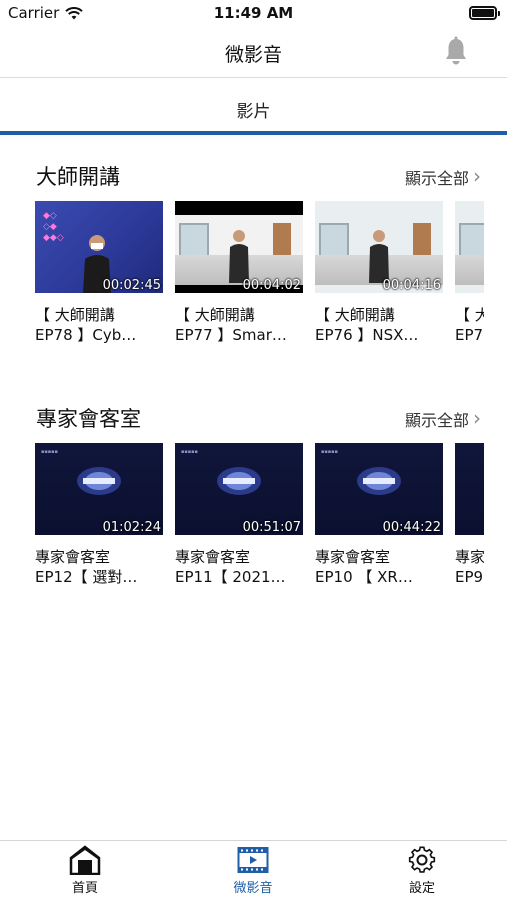 Image resolution: width=507 pixels, height=900 pixels. I want to click on section-title: 大師開講, so click(78, 177).